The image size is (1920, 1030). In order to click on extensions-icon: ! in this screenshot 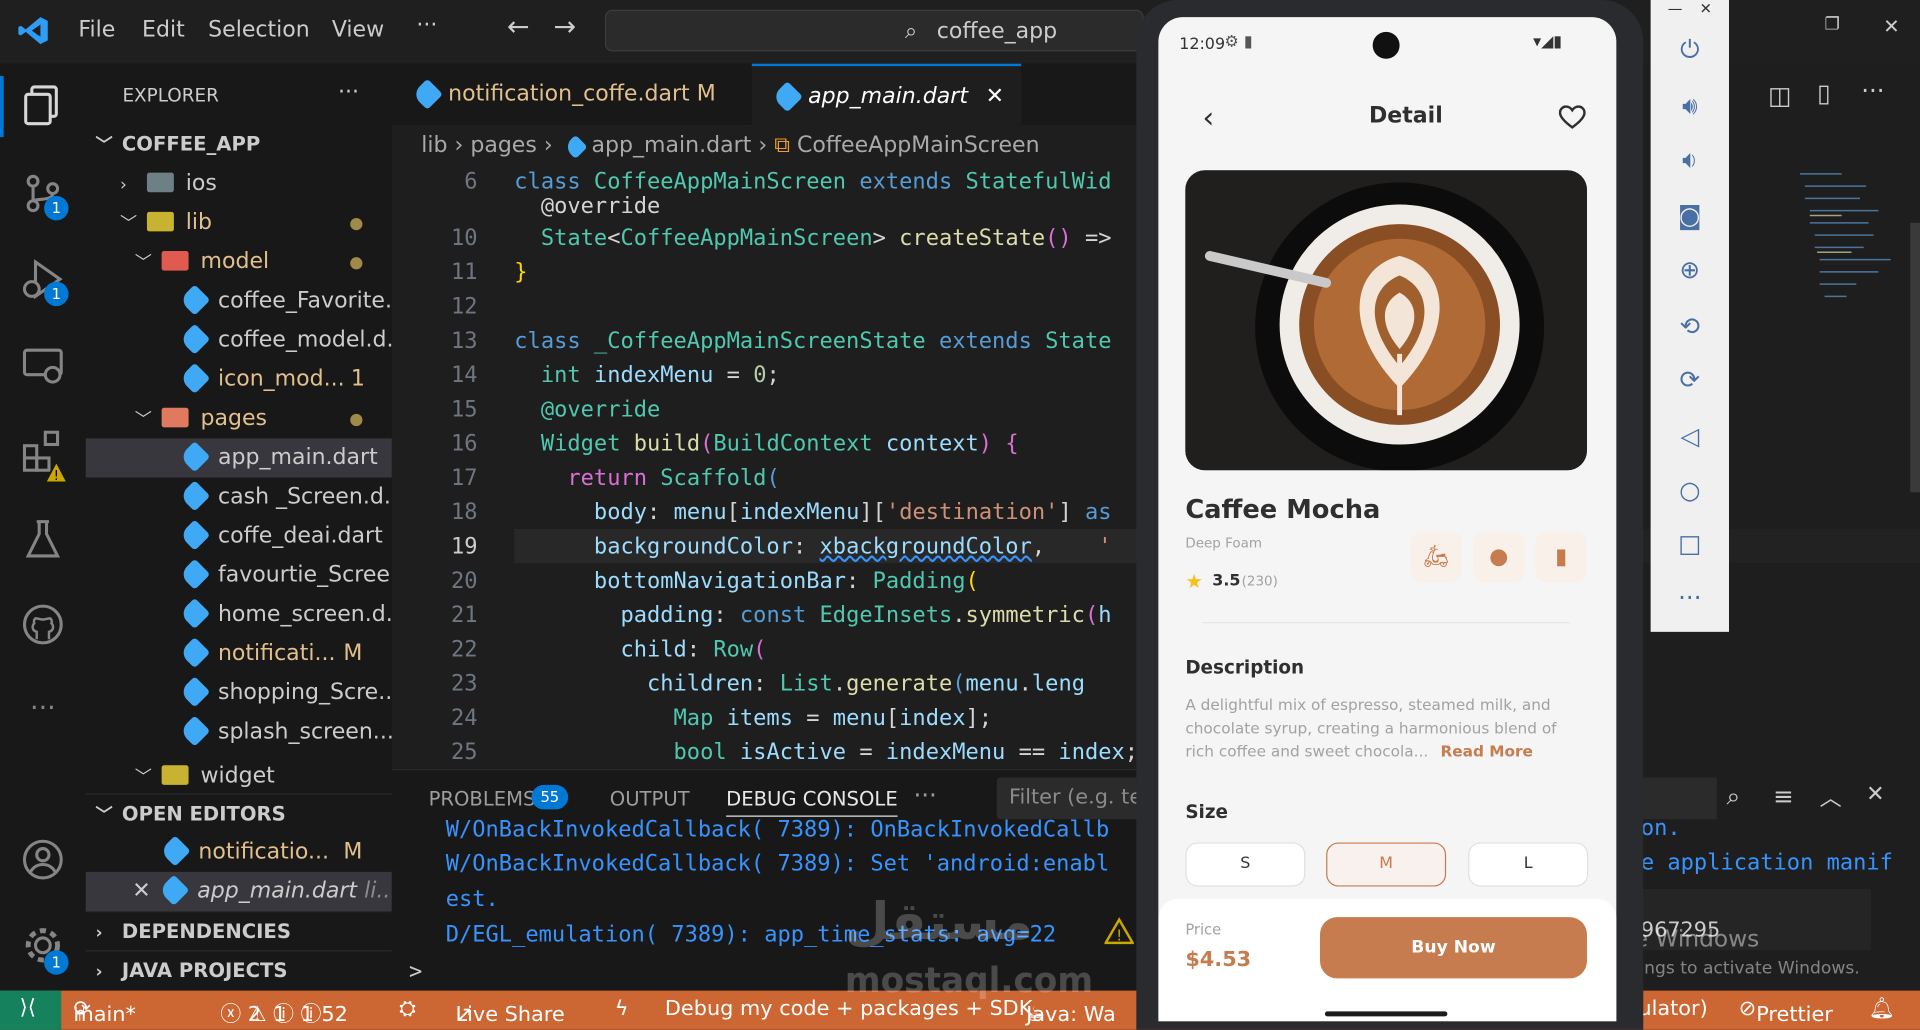, I will do `click(44, 456)`.